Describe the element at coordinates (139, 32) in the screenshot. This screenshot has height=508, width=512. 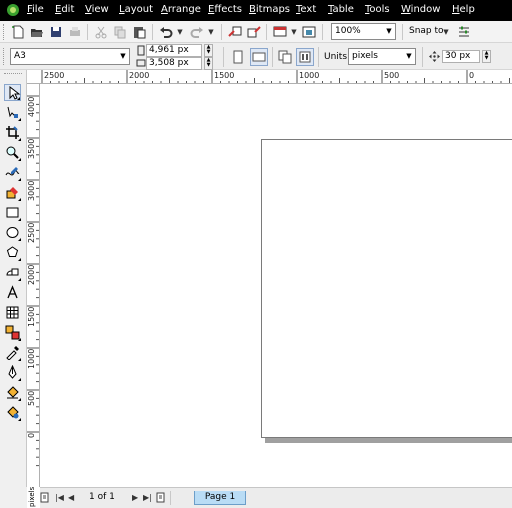
I see `paste-icon` at that location.